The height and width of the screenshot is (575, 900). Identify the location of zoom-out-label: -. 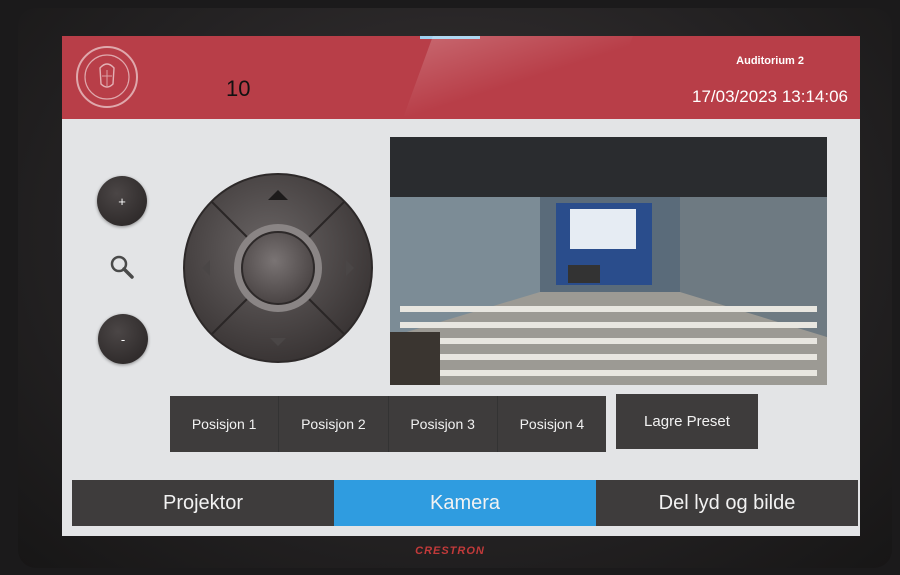
(123, 339).